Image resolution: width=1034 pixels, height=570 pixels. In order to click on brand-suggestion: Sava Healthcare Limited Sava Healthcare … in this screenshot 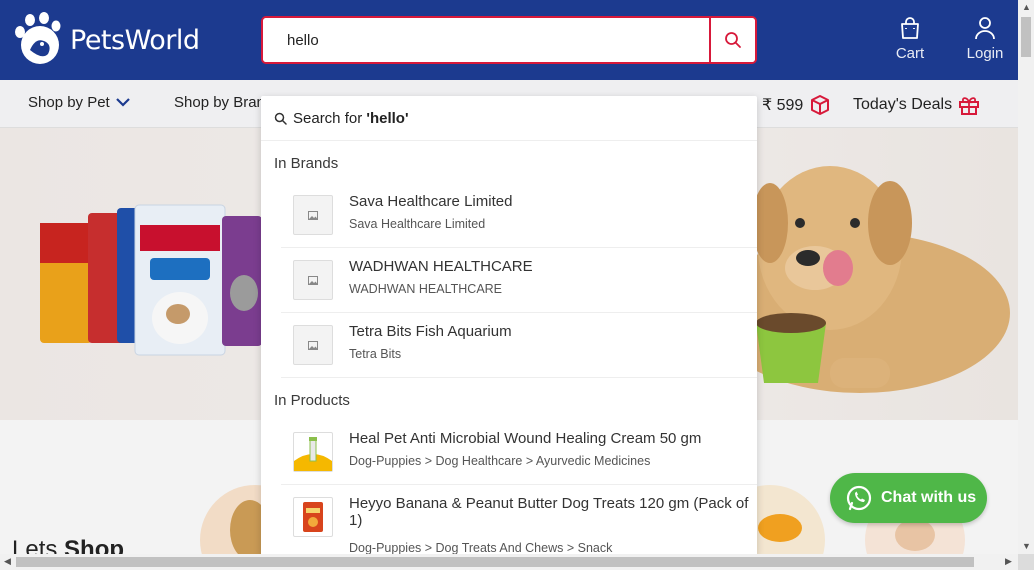, I will do `click(519, 215)`.